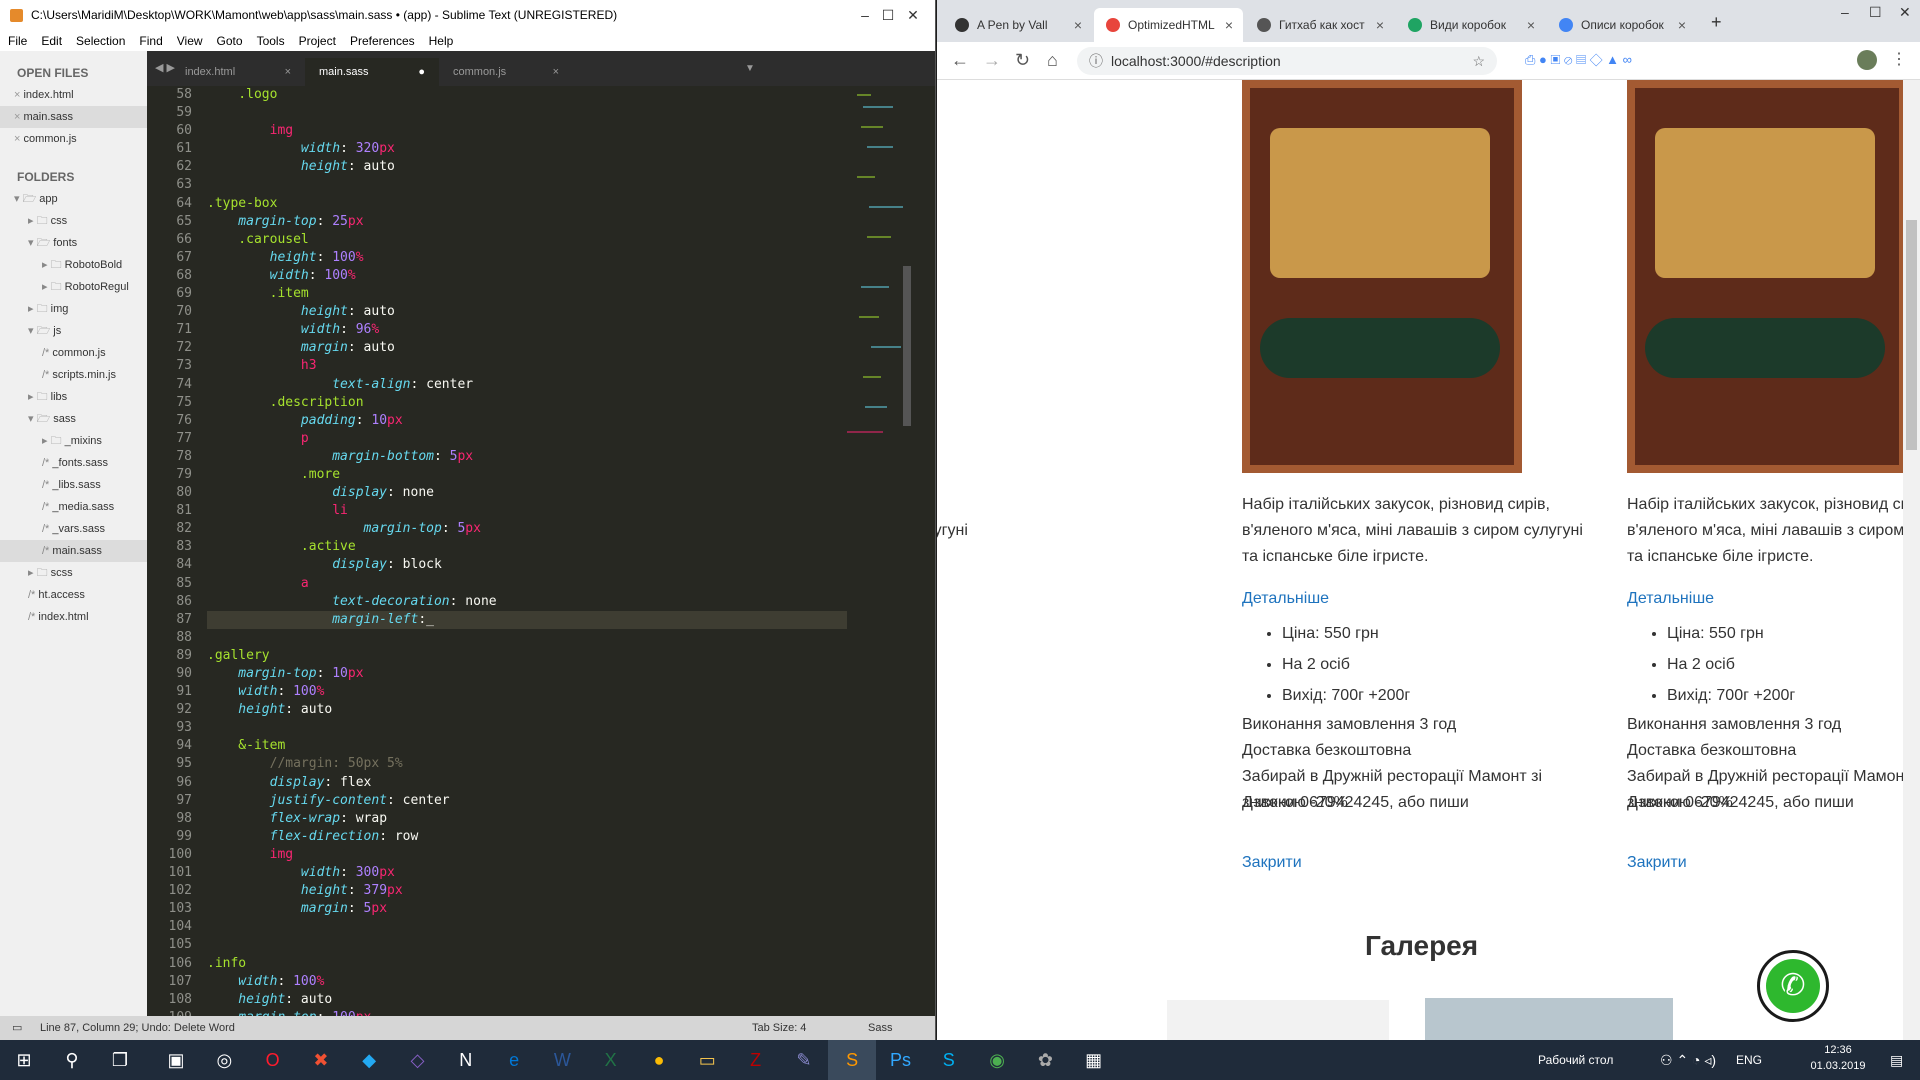 The width and height of the screenshot is (1920, 1080). What do you see at coordinates (1905, 12) in the screenshot?
I see `chrome-close-button: ✕` at bounding box center [1905, 12].